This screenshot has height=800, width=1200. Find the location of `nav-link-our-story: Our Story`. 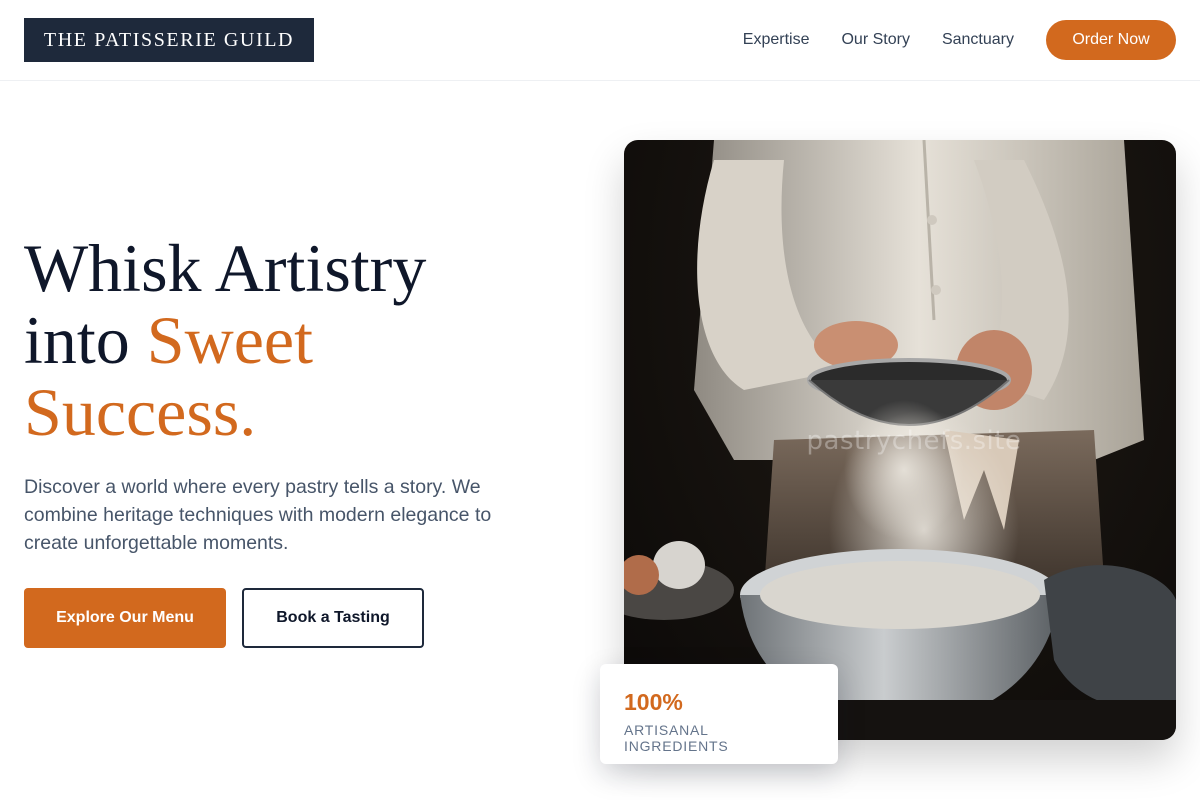

nav-link-our-story: Our Story is located at coordinates (875, 40).